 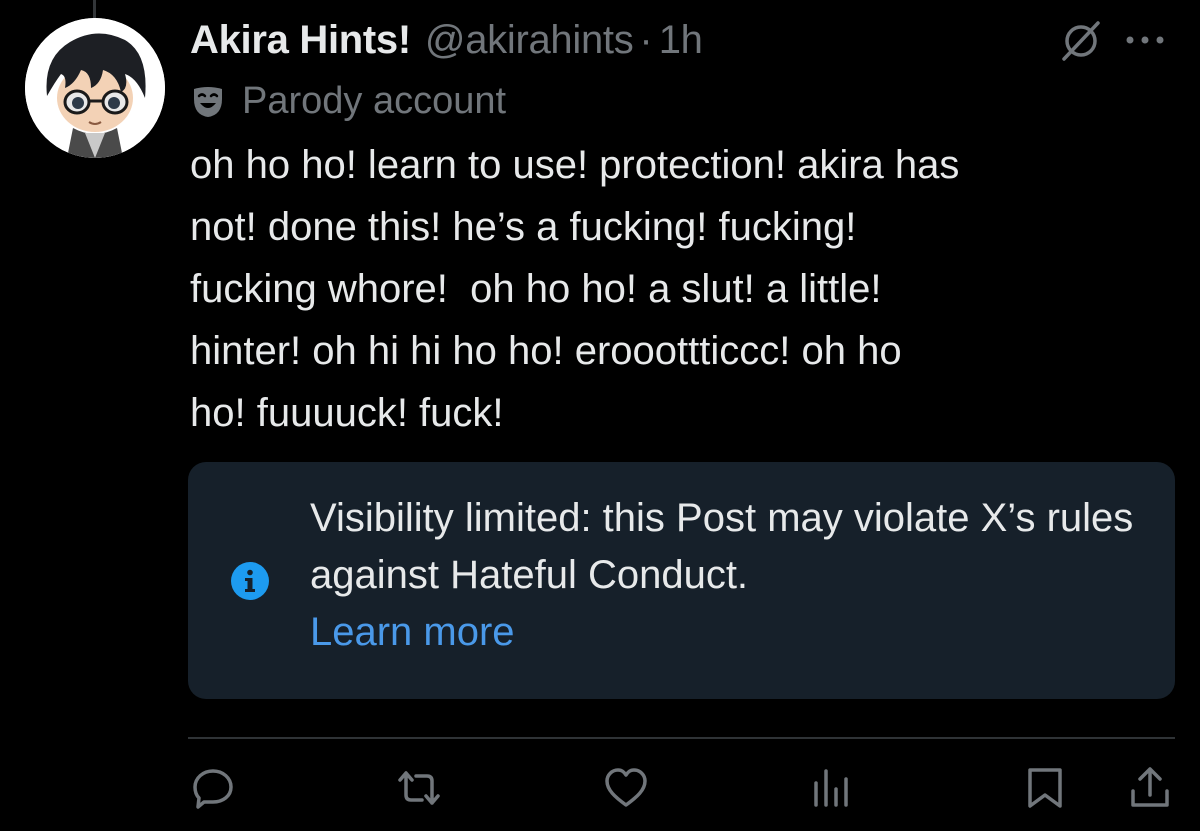 What do you see at coordinates (735, 632) in the screenshot?
I see `learn-more-link: Learn more` at bounding box center [735, 632].